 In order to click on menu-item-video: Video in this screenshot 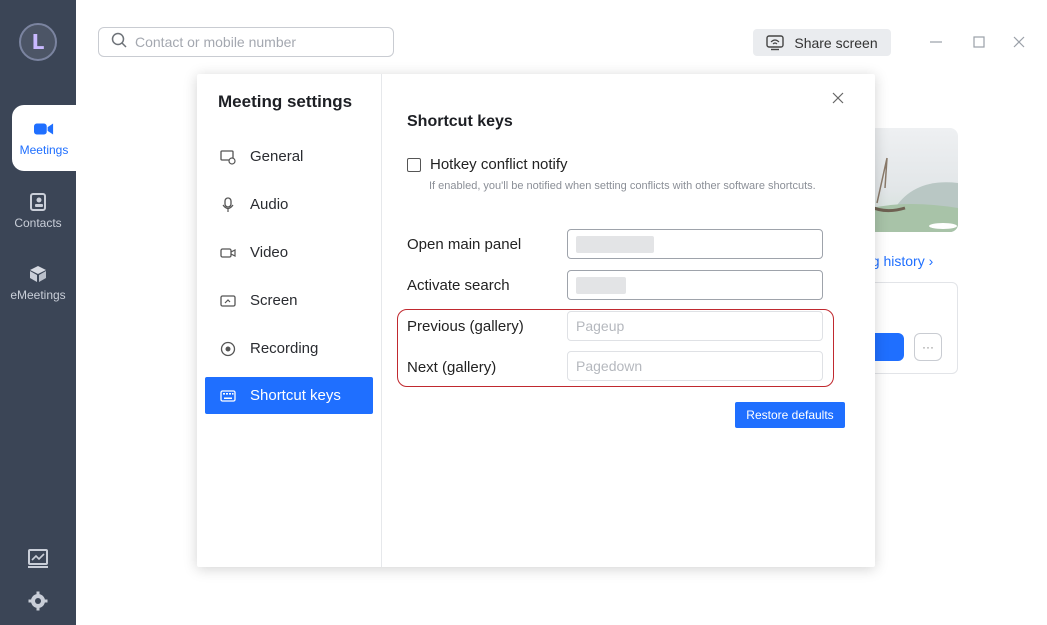, I will do `click(289, 252)`.